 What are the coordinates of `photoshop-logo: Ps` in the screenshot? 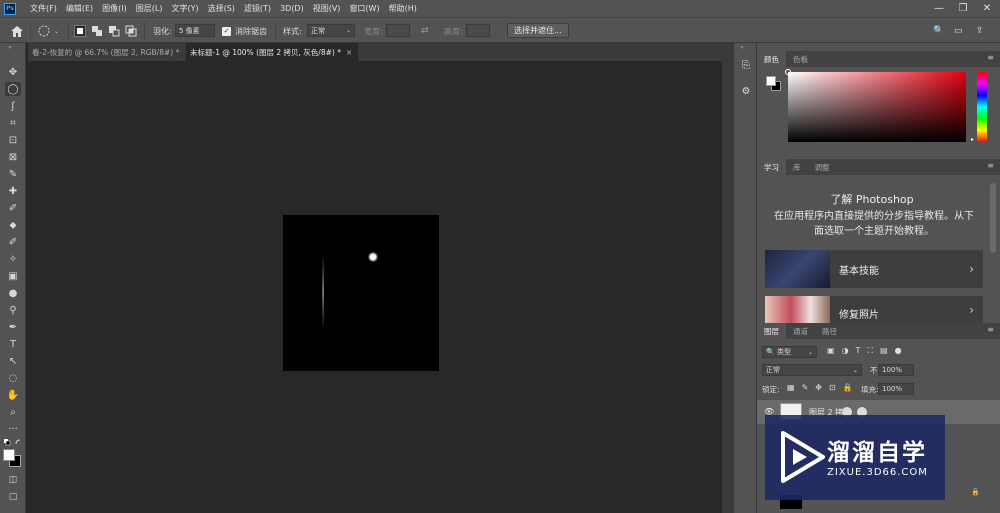 It's located at (10, 8).